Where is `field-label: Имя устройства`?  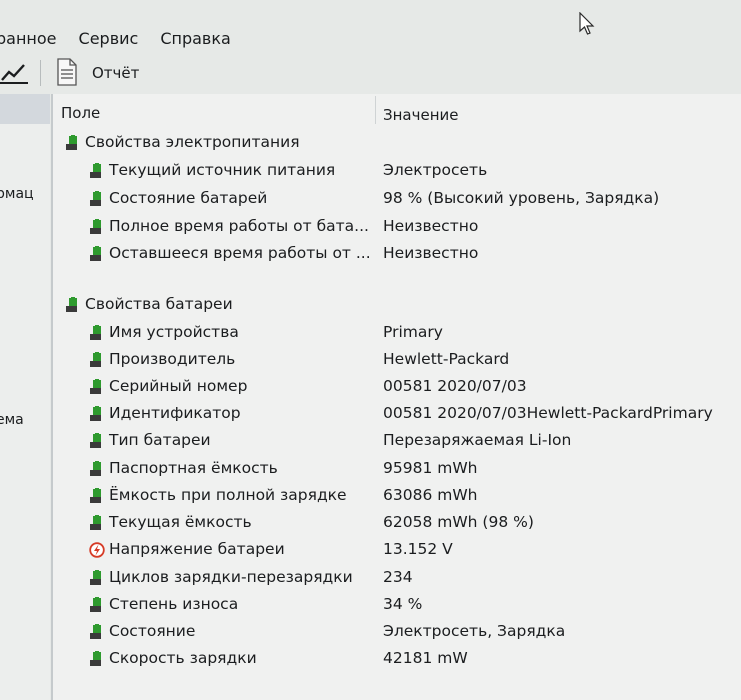
field-label: Имя устройства is located at coordinates (174, 332).